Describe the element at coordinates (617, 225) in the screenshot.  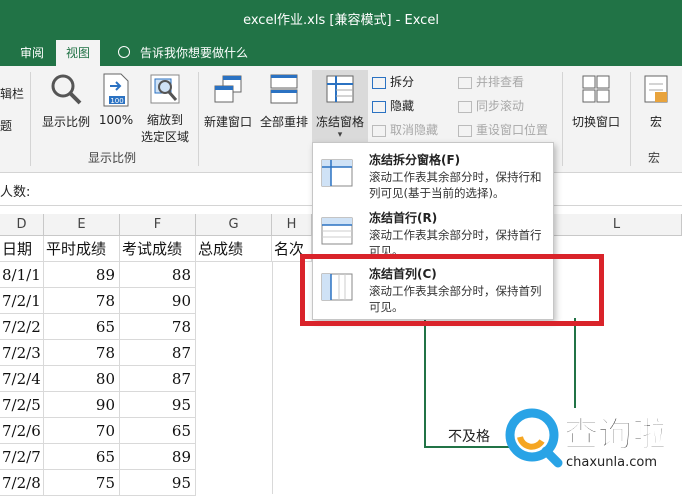
I see `col-header-l: L` at that location.